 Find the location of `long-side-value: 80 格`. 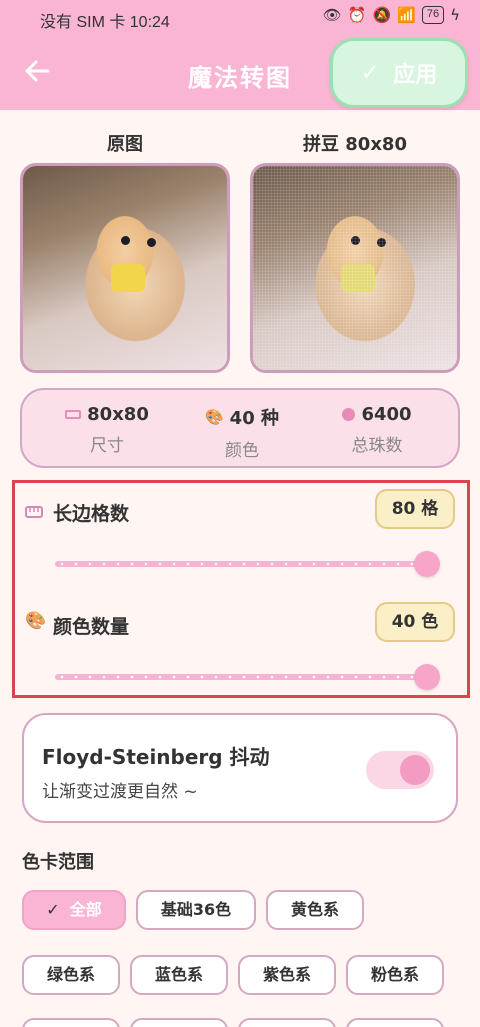

long-side-value: 80 格 is located at coordinates (415, 509).